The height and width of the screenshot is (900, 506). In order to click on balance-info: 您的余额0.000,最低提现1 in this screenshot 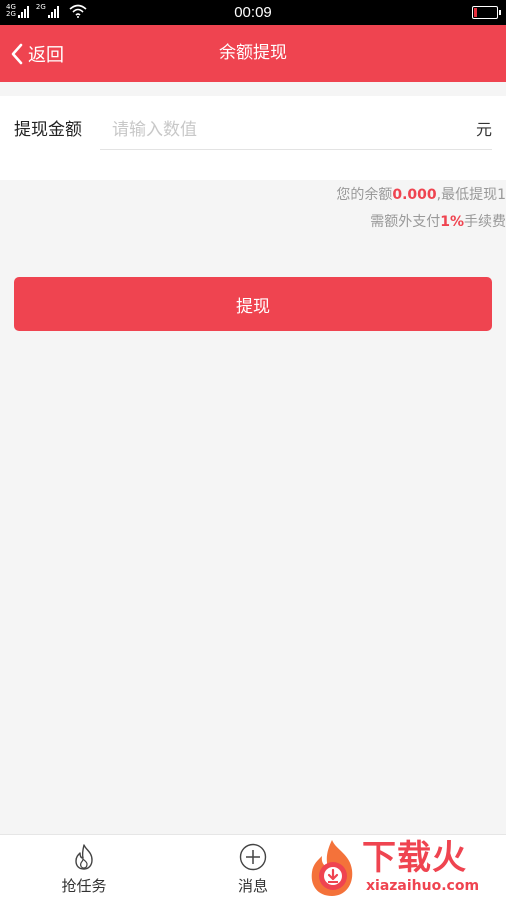, I will do `click(253, 194)`.